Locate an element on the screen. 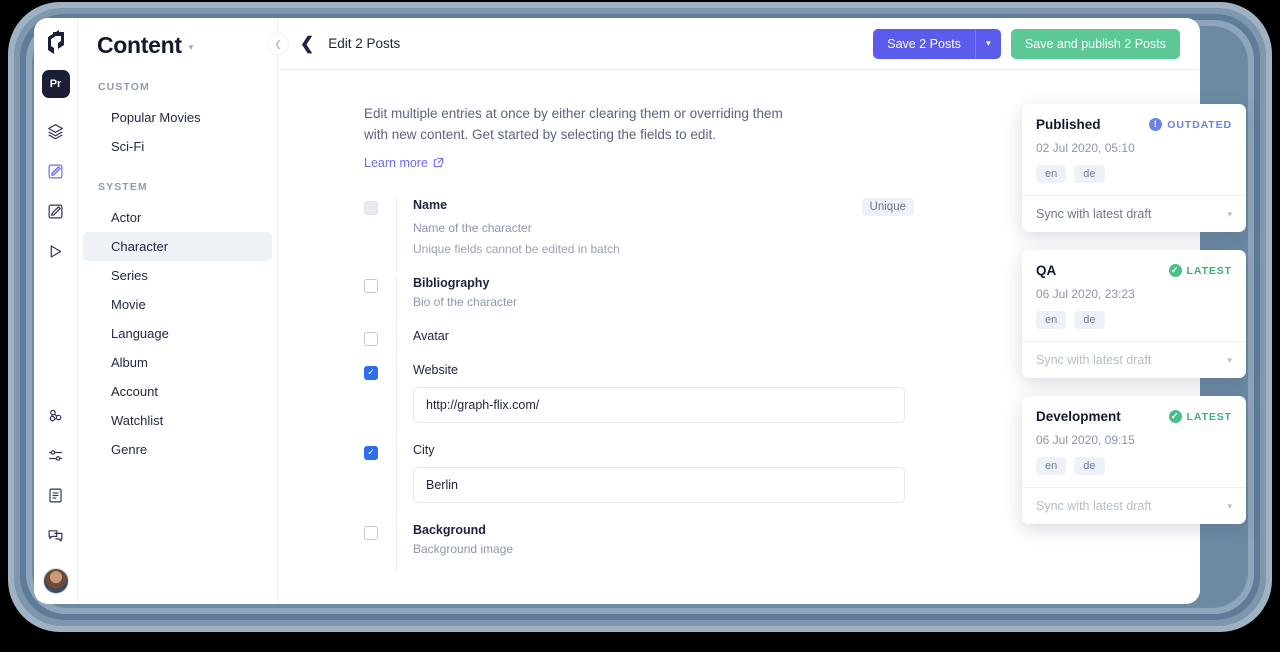 The height and width of the screenshot is (652, 1280). field-label-name: Name is located at coordinates (430, 204).